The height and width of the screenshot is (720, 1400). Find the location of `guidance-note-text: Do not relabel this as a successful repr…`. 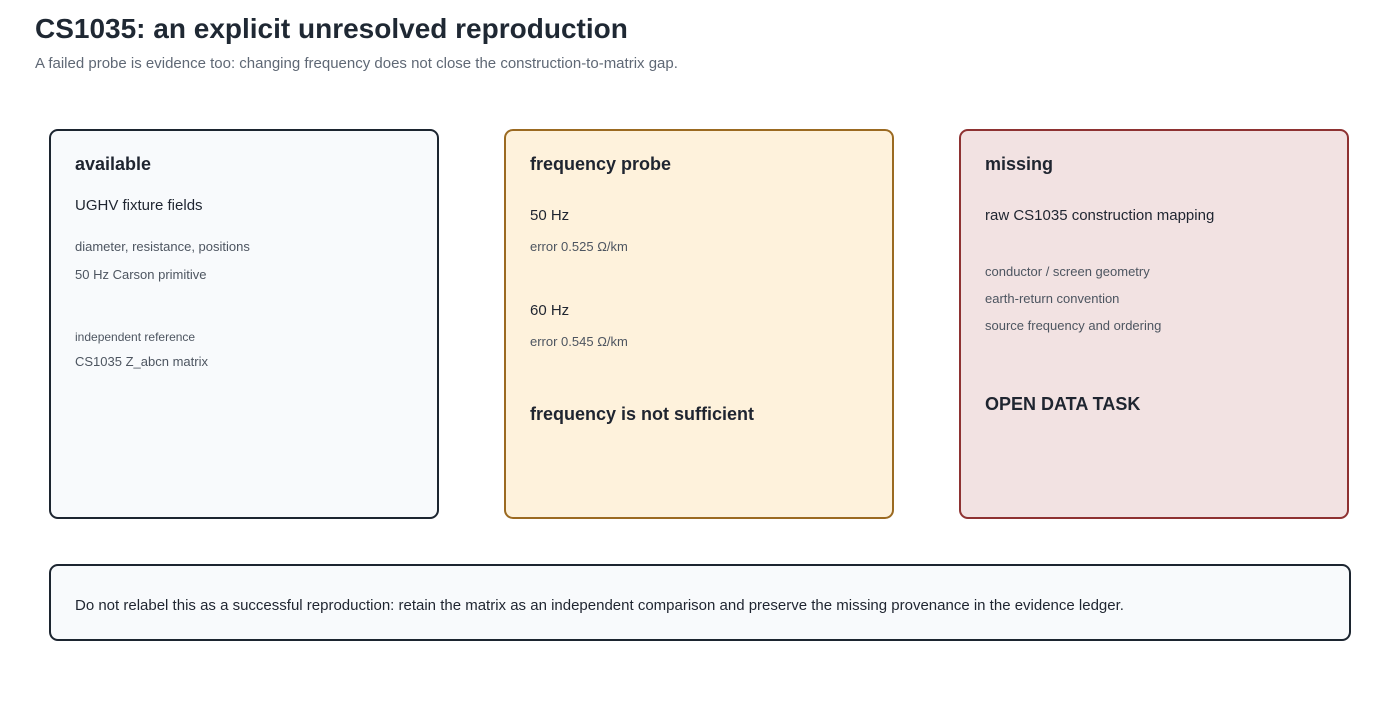

guidance-note-text: Do not relabel this as a successful repr… is located at coordinates (599, 605).